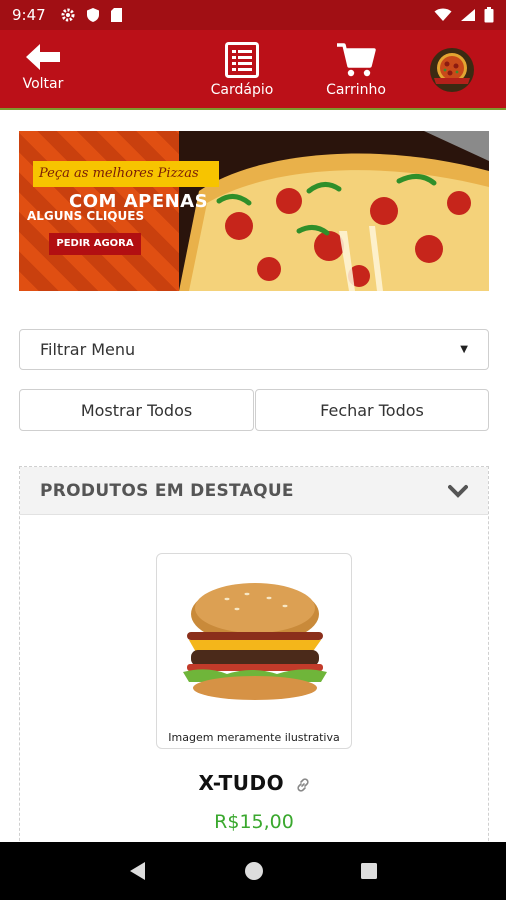  I want to click on cart-button: Carrinho, so click(356, 70).